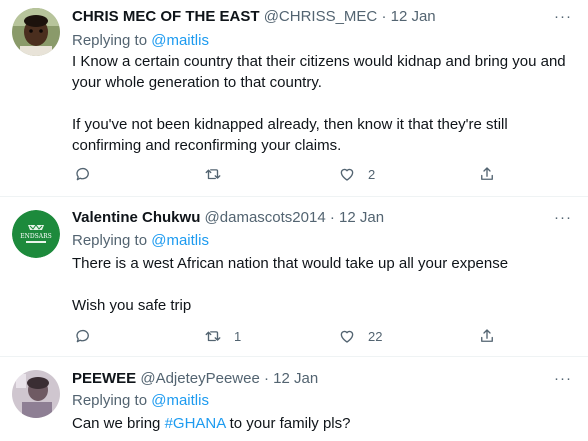 This screenshot has height=441, width=588. Describe the element at coordinates (372, 174) in the screenshot. I see `like-count: 2` at that location.